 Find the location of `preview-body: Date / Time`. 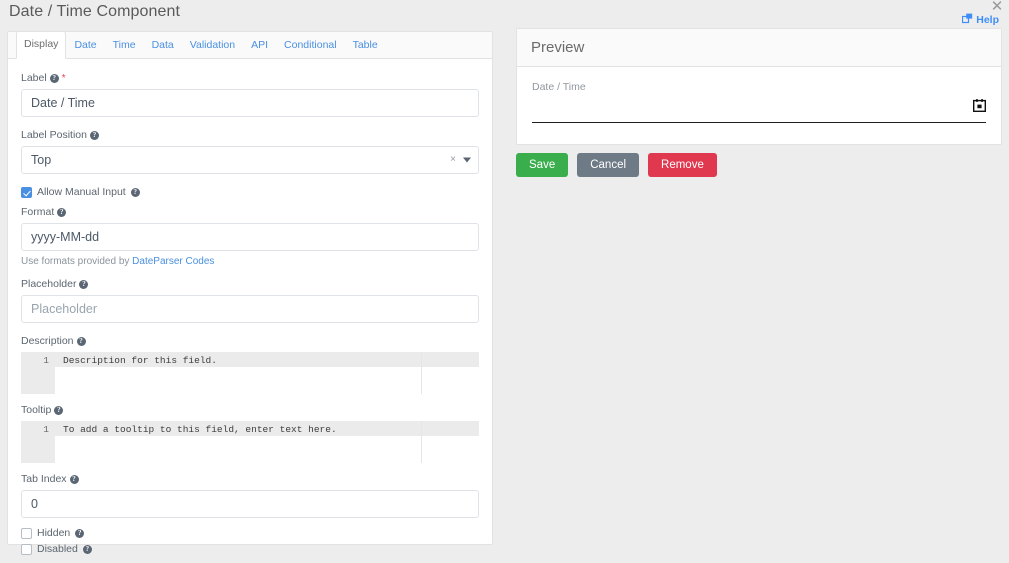

preview-body: Date / Time is located at coordinates (759, 95).